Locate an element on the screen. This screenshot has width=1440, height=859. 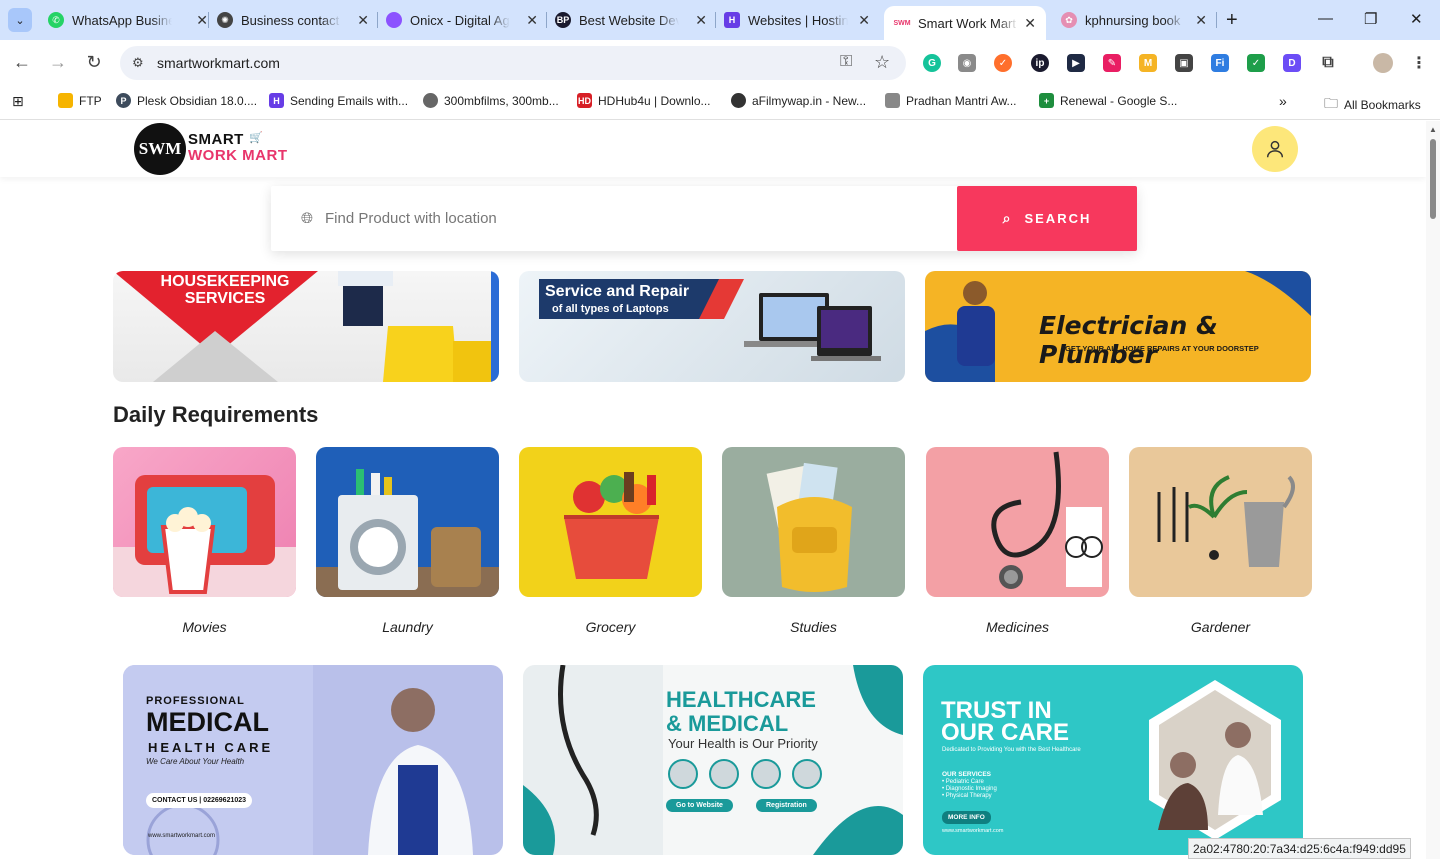
banner-housekeeping: HOUSEKEEPING SERVICES is located at coordinates (306, 326).